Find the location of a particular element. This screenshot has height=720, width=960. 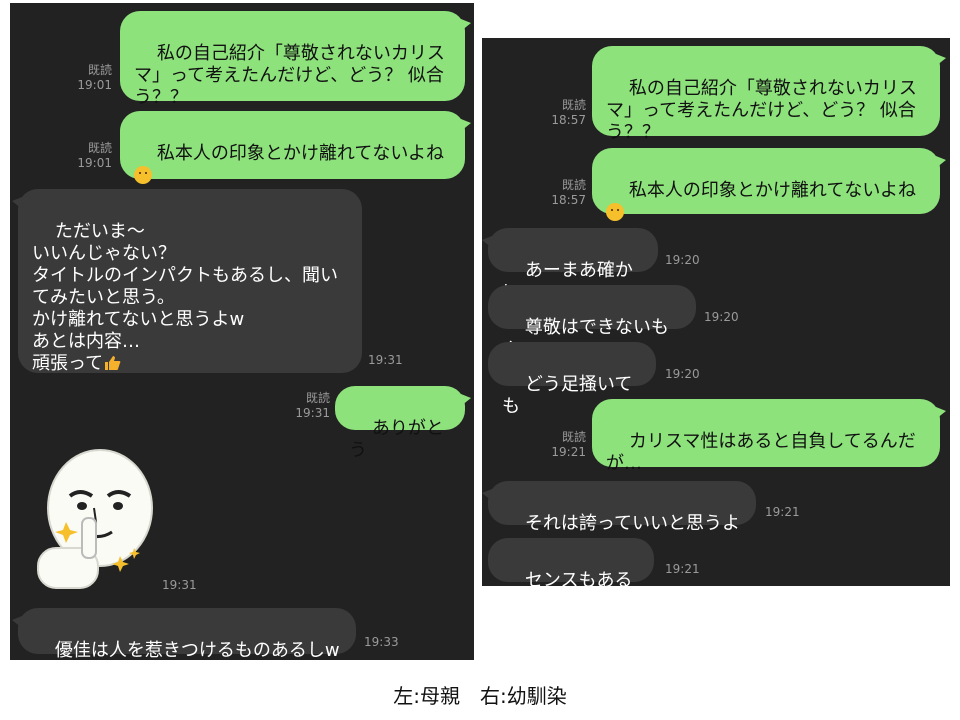

received-message-bubble: 尊敬はできないもん is located at coordinates (592, 322).